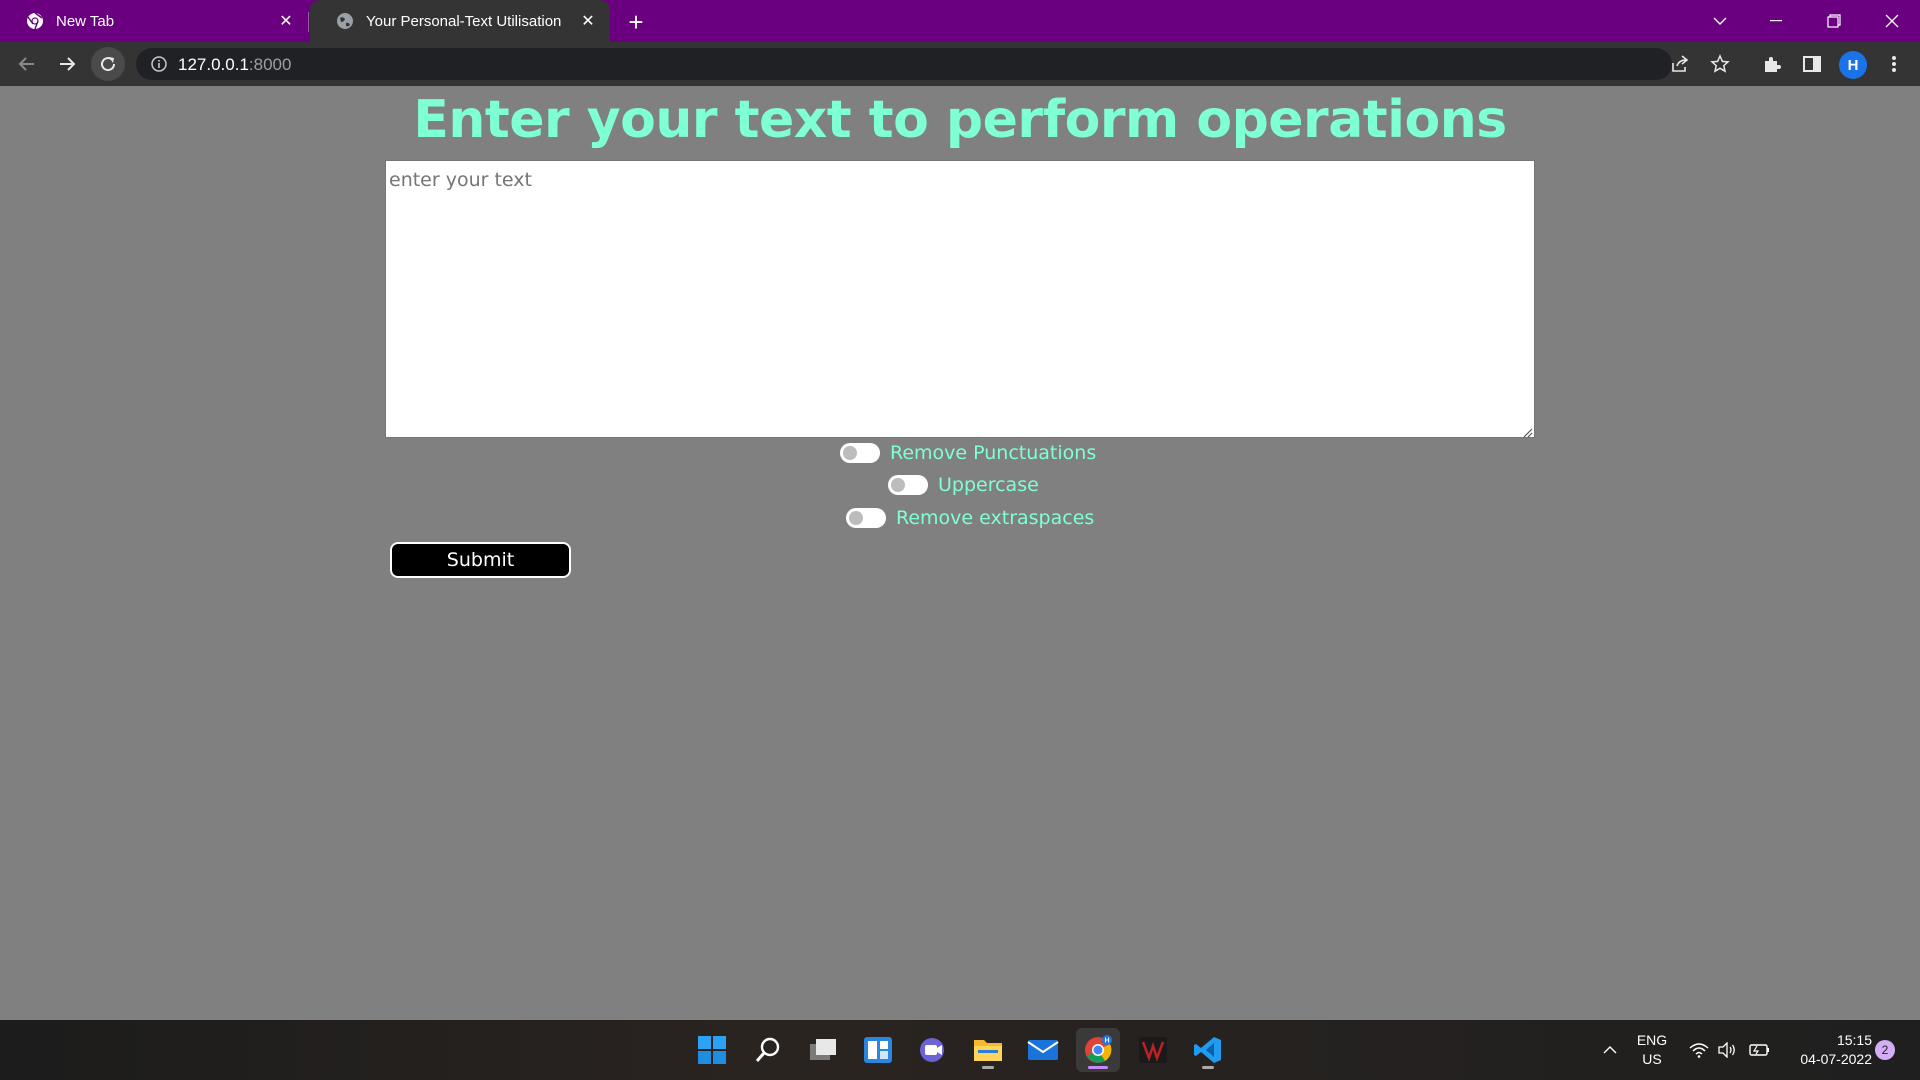 The height and width of the screenshot is (1080, 1920). Describe the element at coordinates (464, 21) in the screenshot. I see `tab-title: Your Personal-Text Utilisation` at that location.